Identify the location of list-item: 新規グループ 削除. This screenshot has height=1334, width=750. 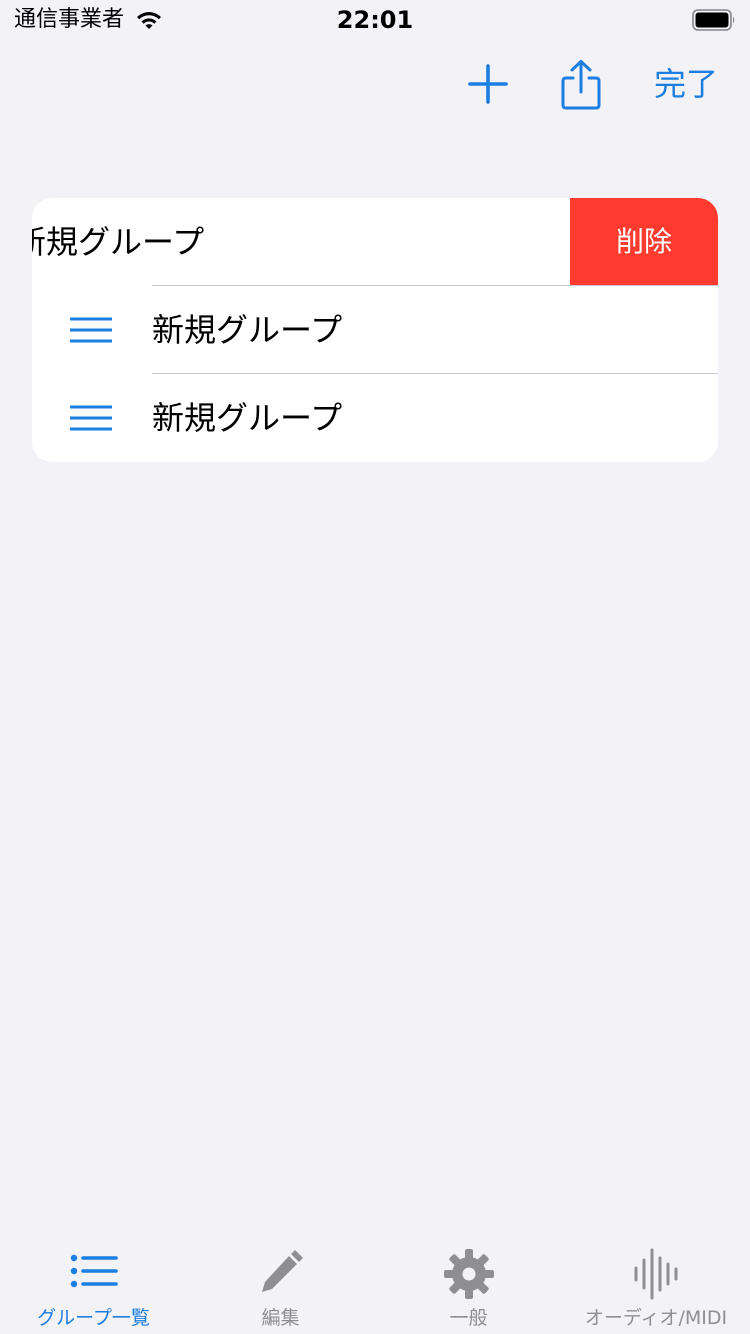
(375, 242).